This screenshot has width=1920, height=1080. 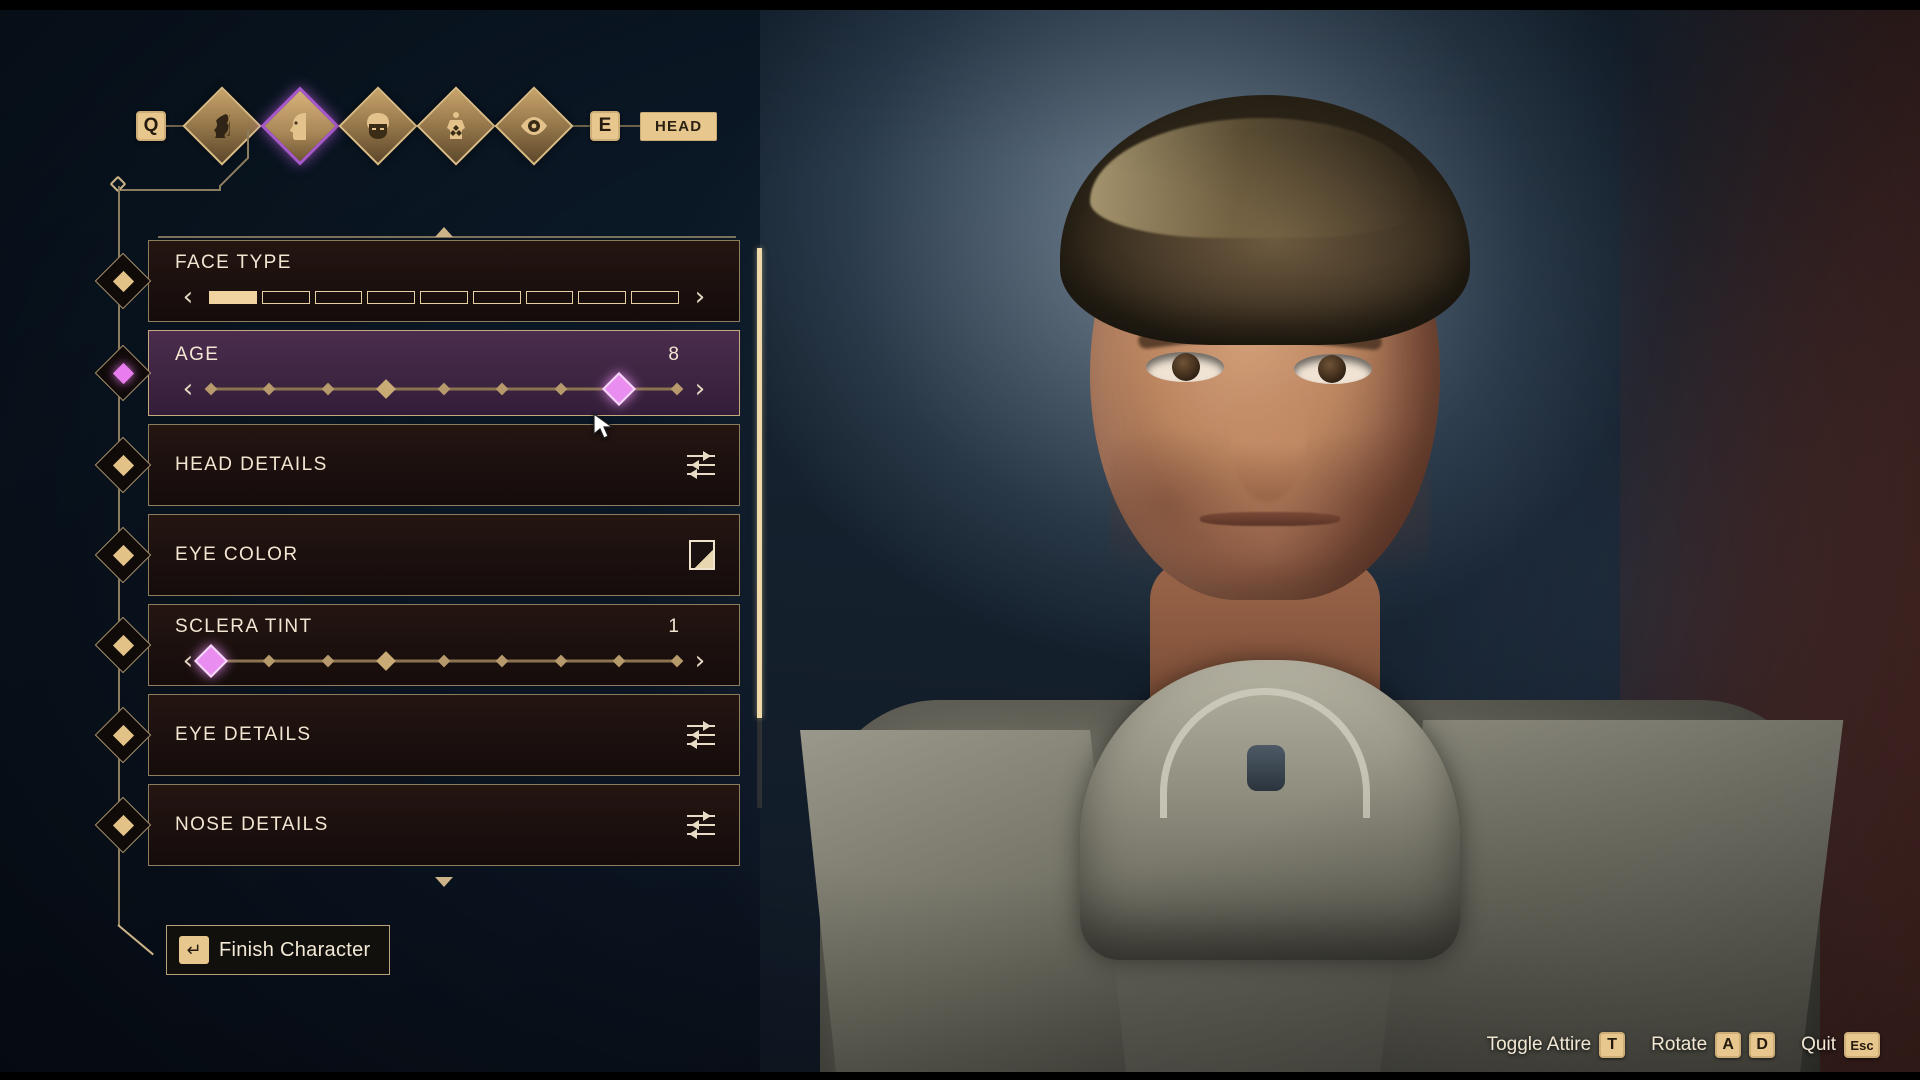 I want to click on selected-category-badge: HEAD, so click(x=679, y=126).